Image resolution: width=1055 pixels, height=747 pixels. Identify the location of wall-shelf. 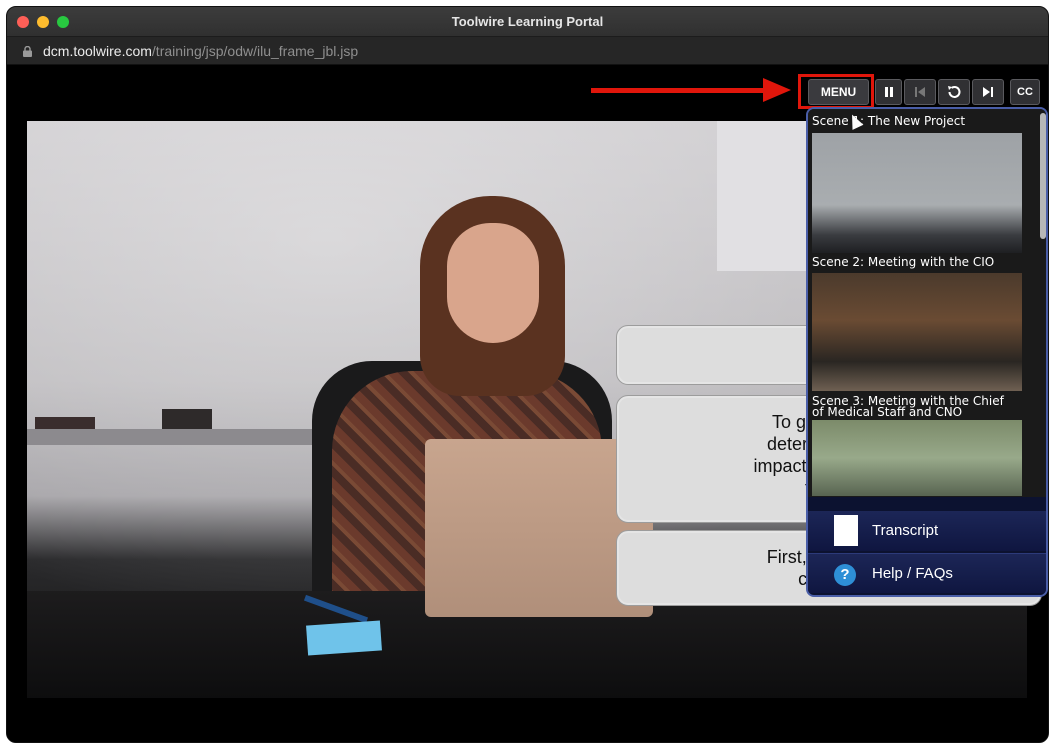
(187, 437).